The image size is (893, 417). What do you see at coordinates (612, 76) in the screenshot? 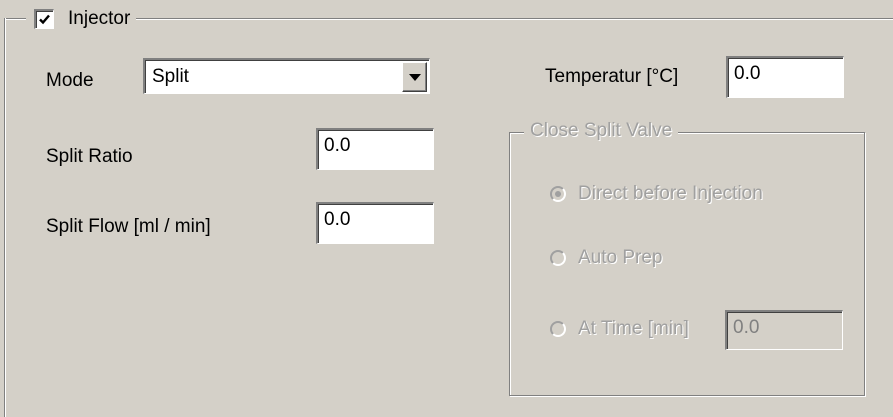
I see `temperature-label: Temperatur [°C]` at bounding box center [612, 76].